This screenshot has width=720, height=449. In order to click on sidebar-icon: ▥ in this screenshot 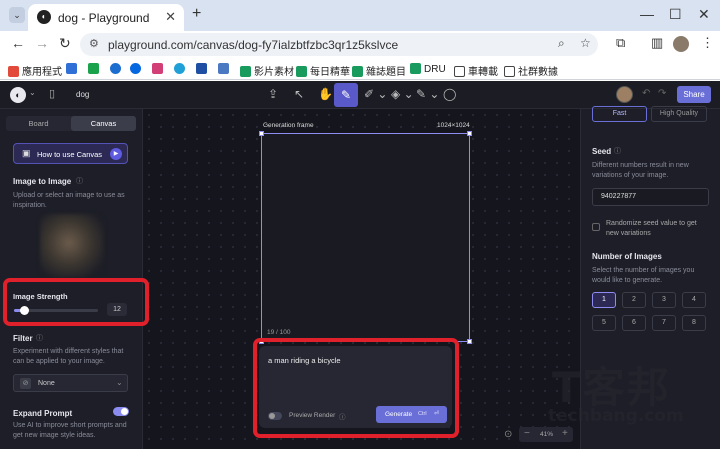, I will do `click(657, 43)`.